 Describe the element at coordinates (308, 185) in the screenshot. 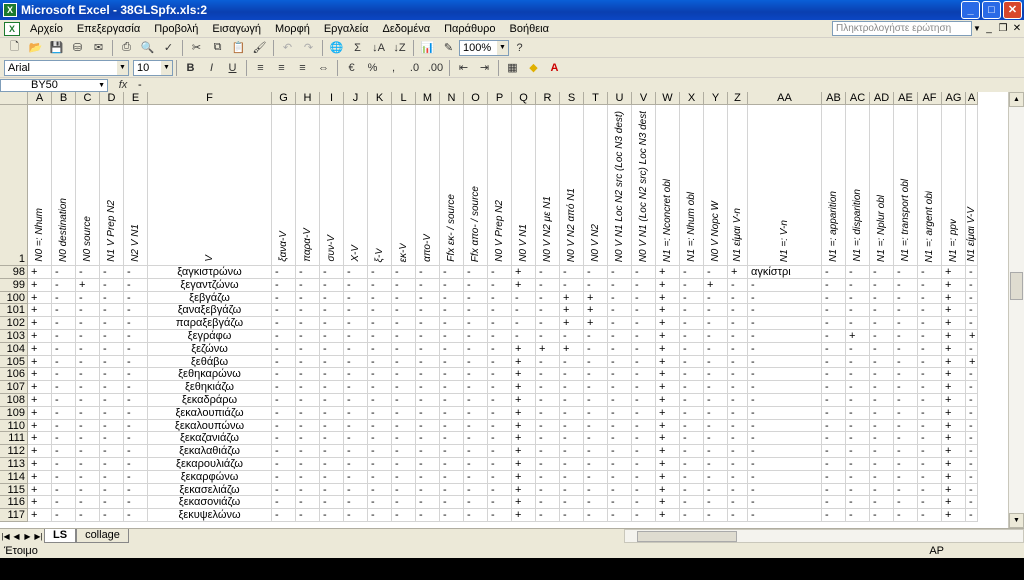

I see `header-cell: παρα-V` at that location.